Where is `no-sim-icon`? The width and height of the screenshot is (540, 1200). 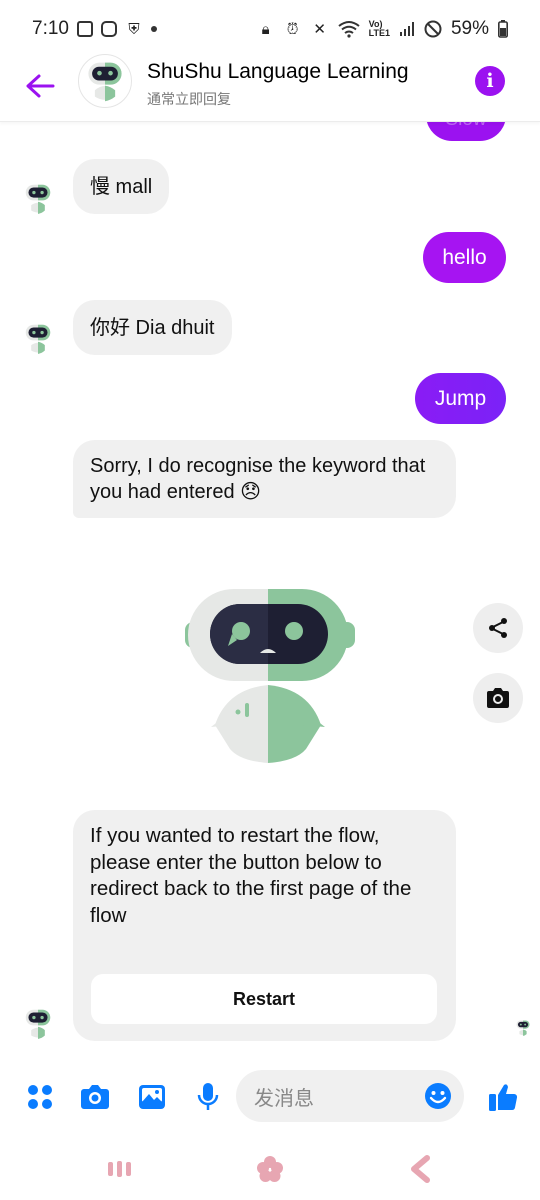 no-sim-icon is located at coordinates (433, 29).